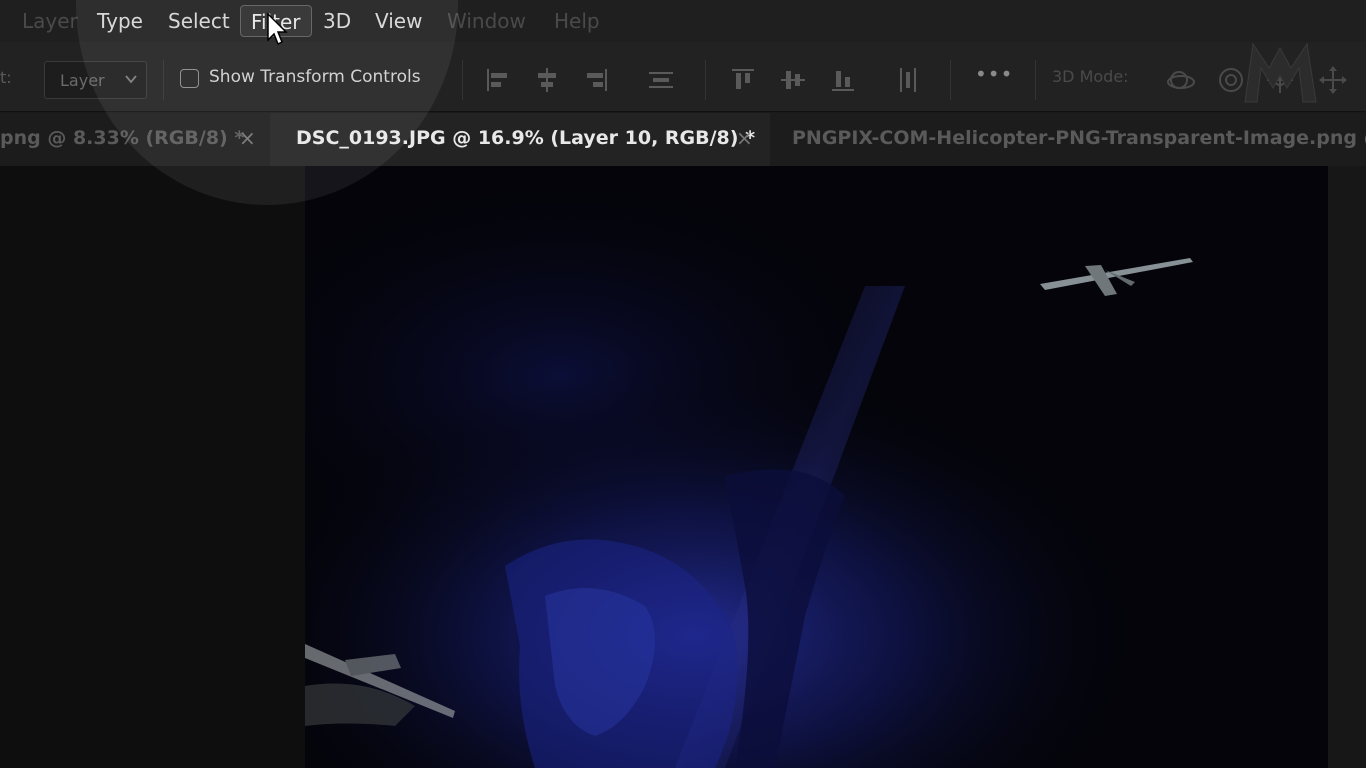  What do you see at coordinates (189, 78) in the screenshot?
I see `show-transform-checkbox` at bounding box center [189, 78].